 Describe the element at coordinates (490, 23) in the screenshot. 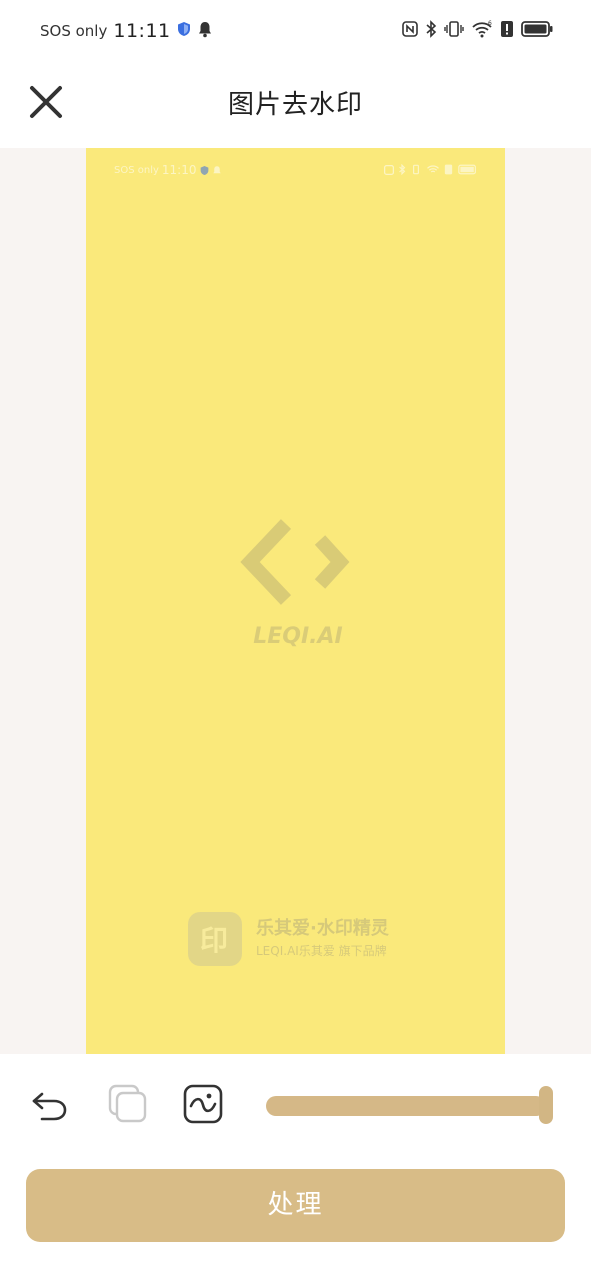

I see `svg-text: 6` at that location.